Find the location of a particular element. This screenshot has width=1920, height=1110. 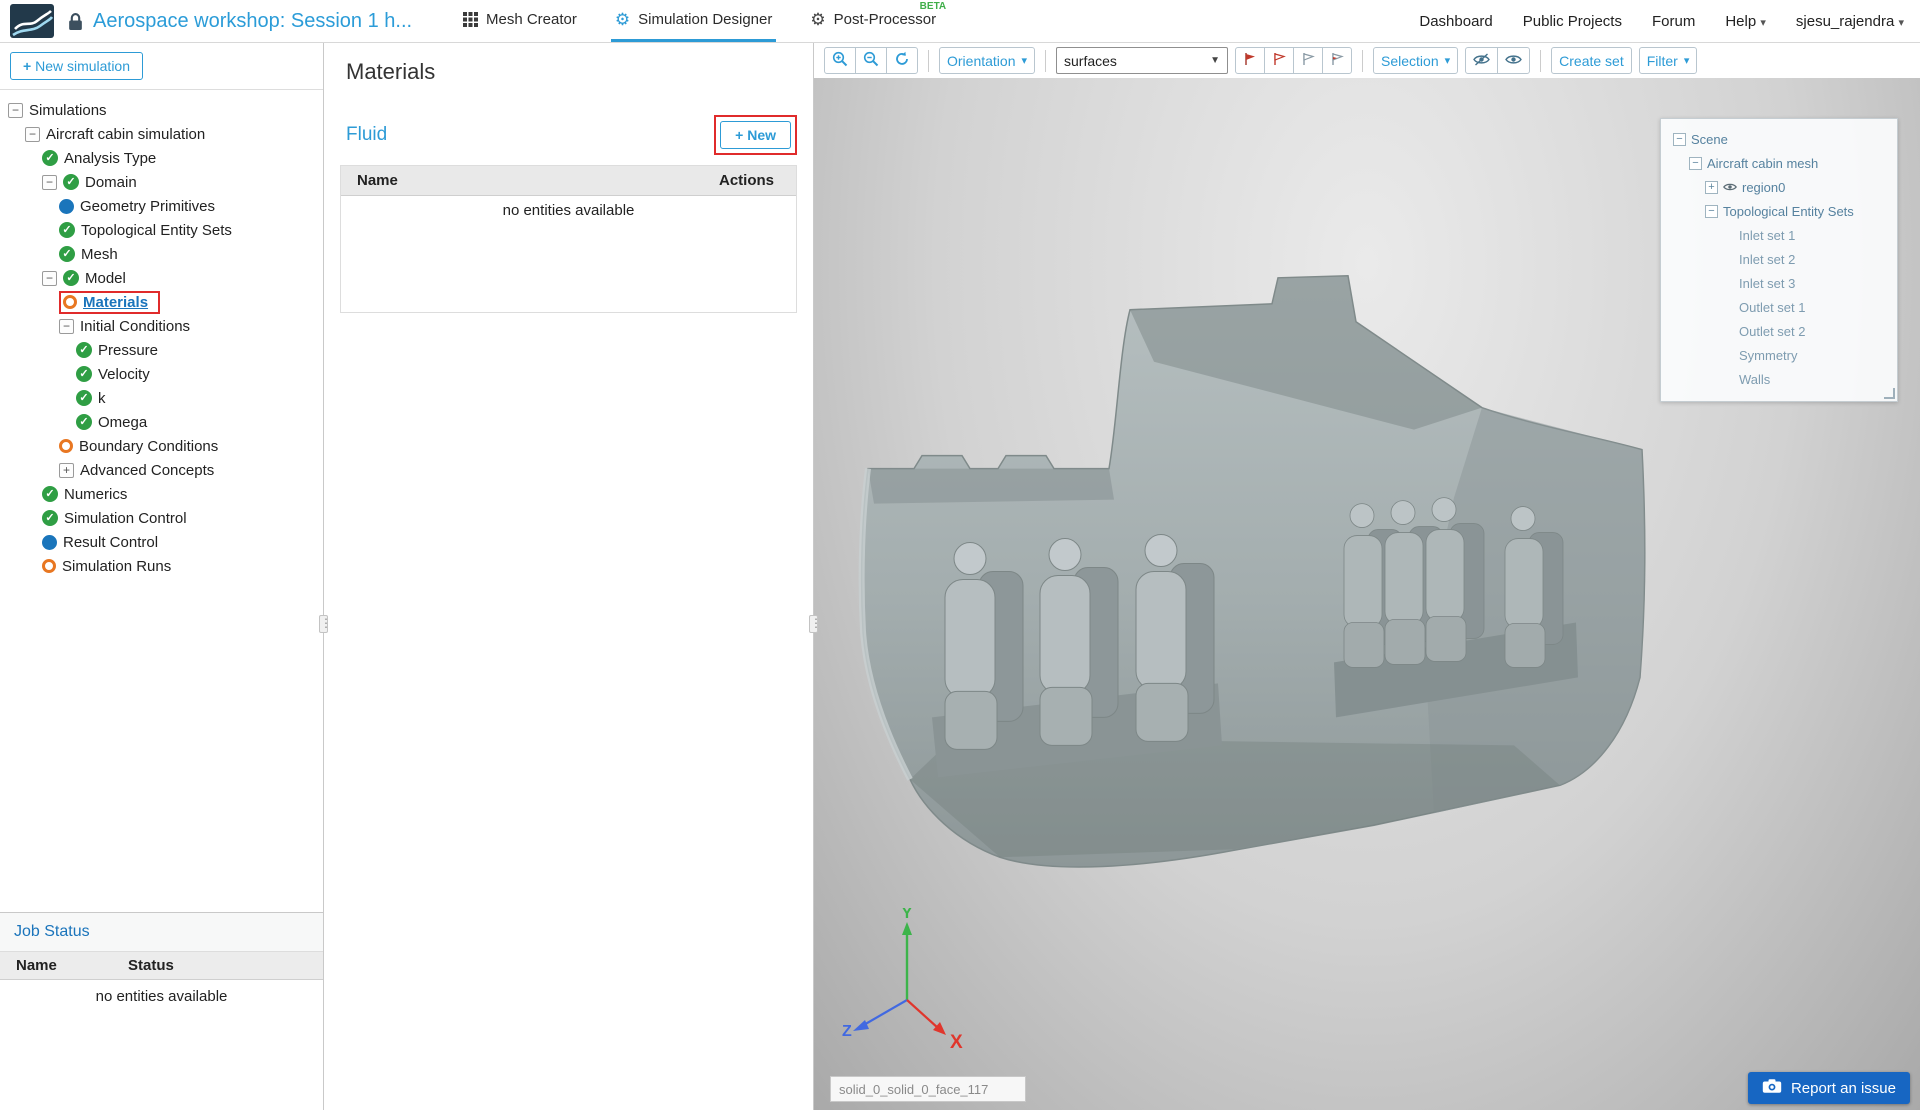

nav-item-label: Forum is located at coordinates (1673, 21).